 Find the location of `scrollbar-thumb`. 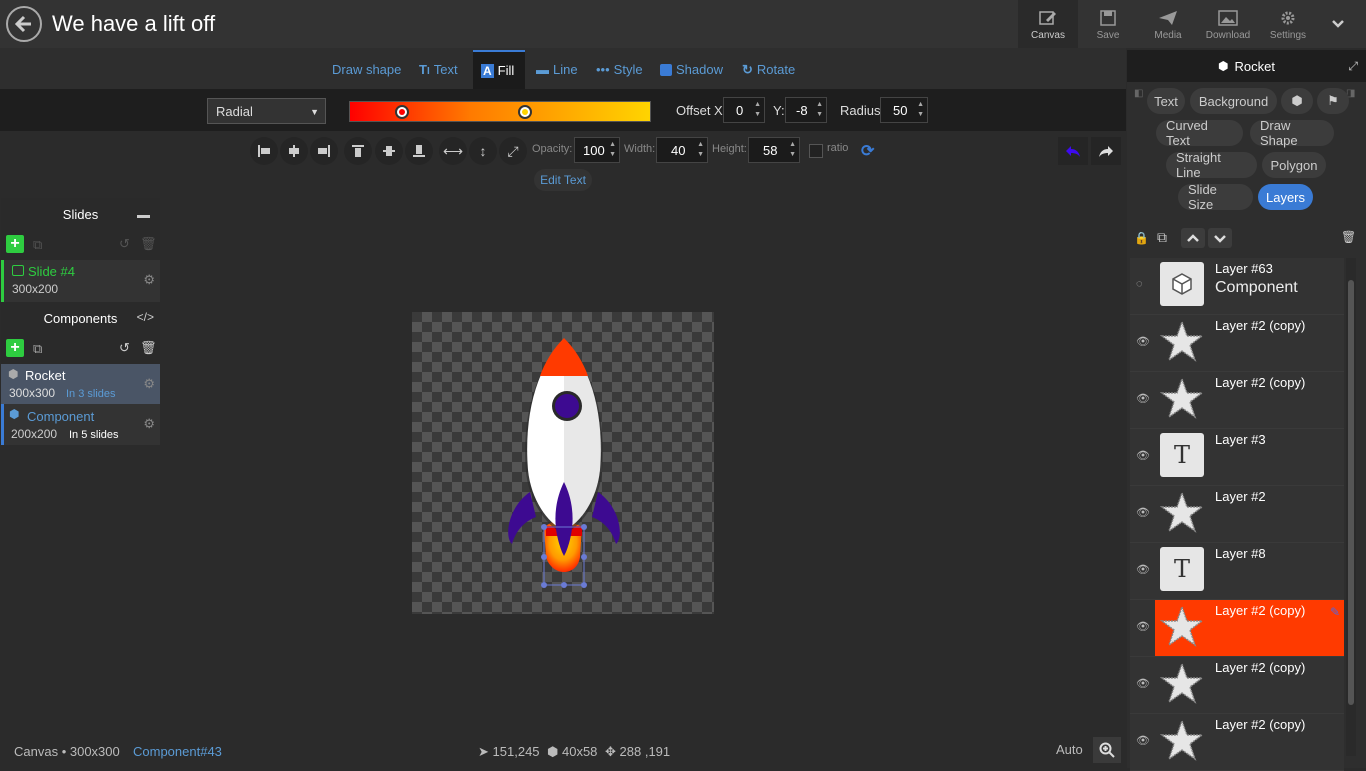

scrollbar-thumb is located at coordinates (1351, 492).